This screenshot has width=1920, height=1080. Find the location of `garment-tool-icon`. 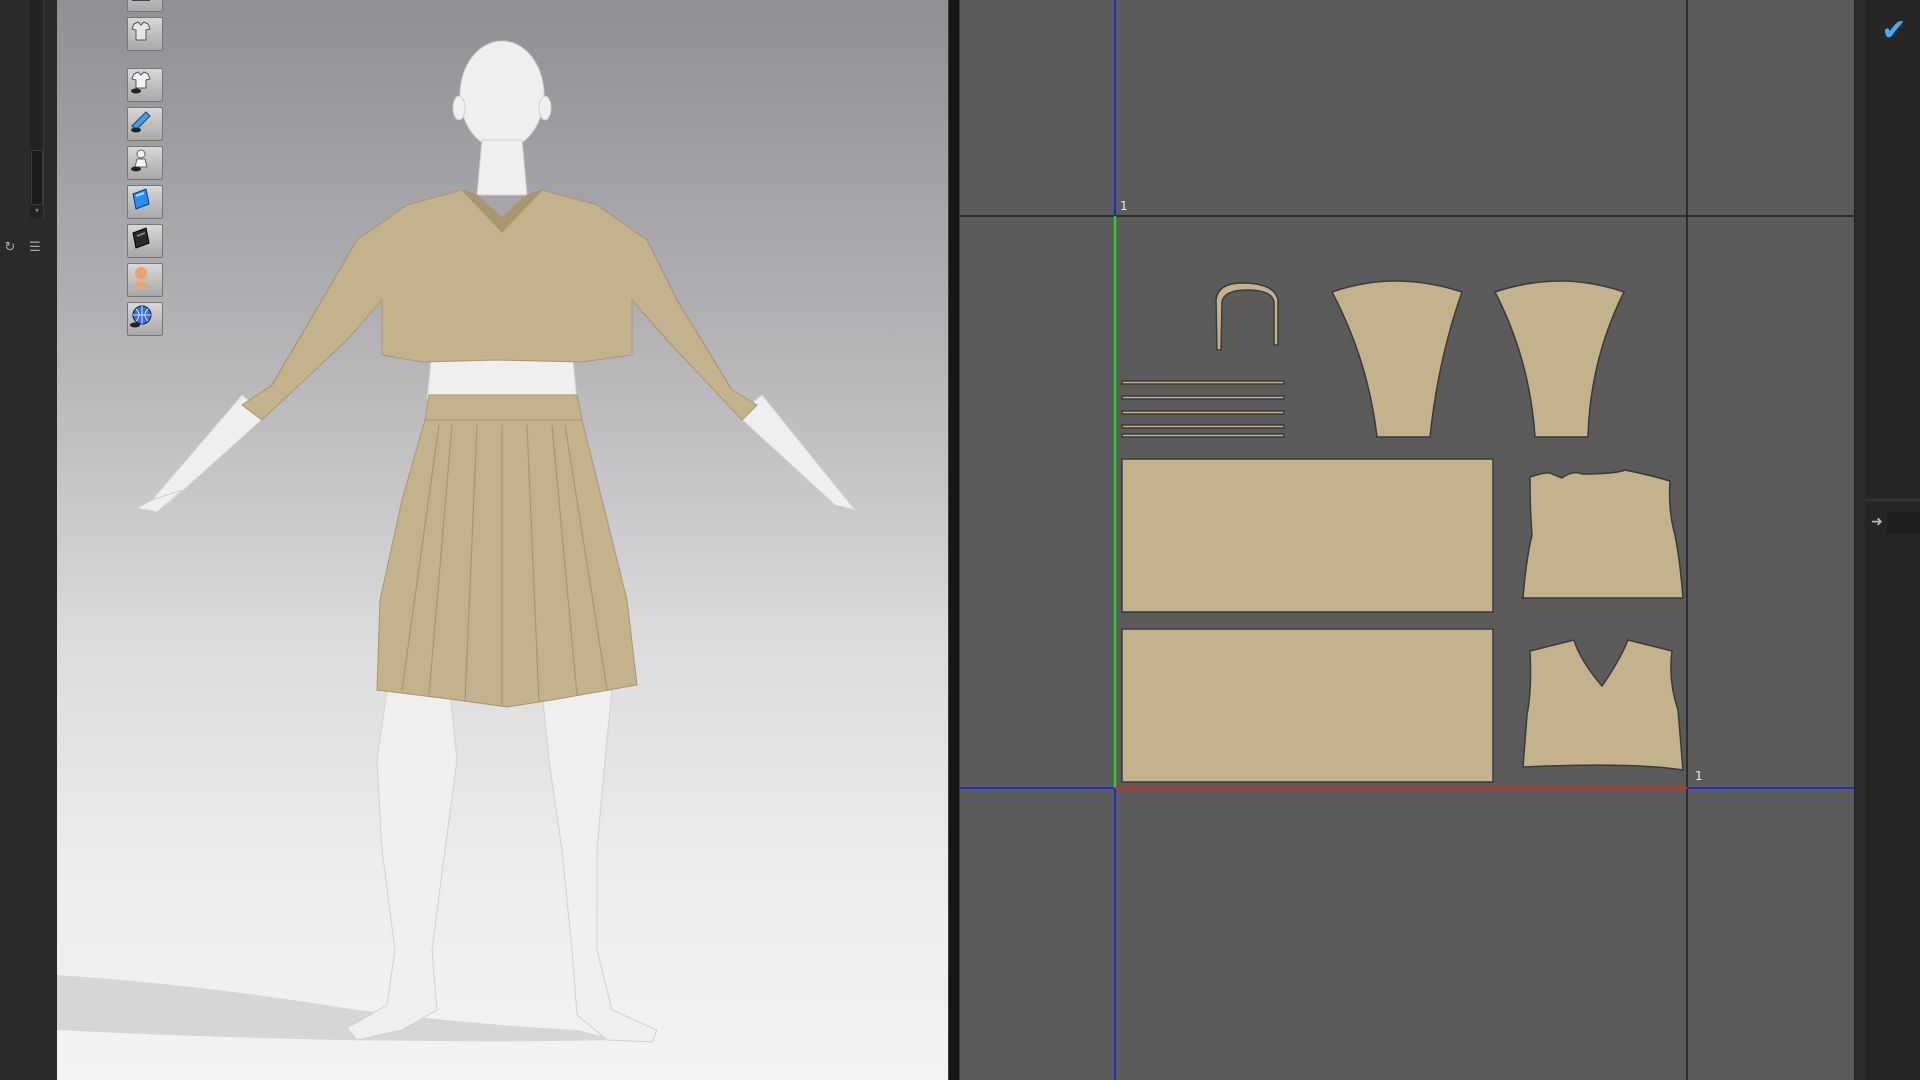

garment-tool-icon is located at coordinates (145, 34).